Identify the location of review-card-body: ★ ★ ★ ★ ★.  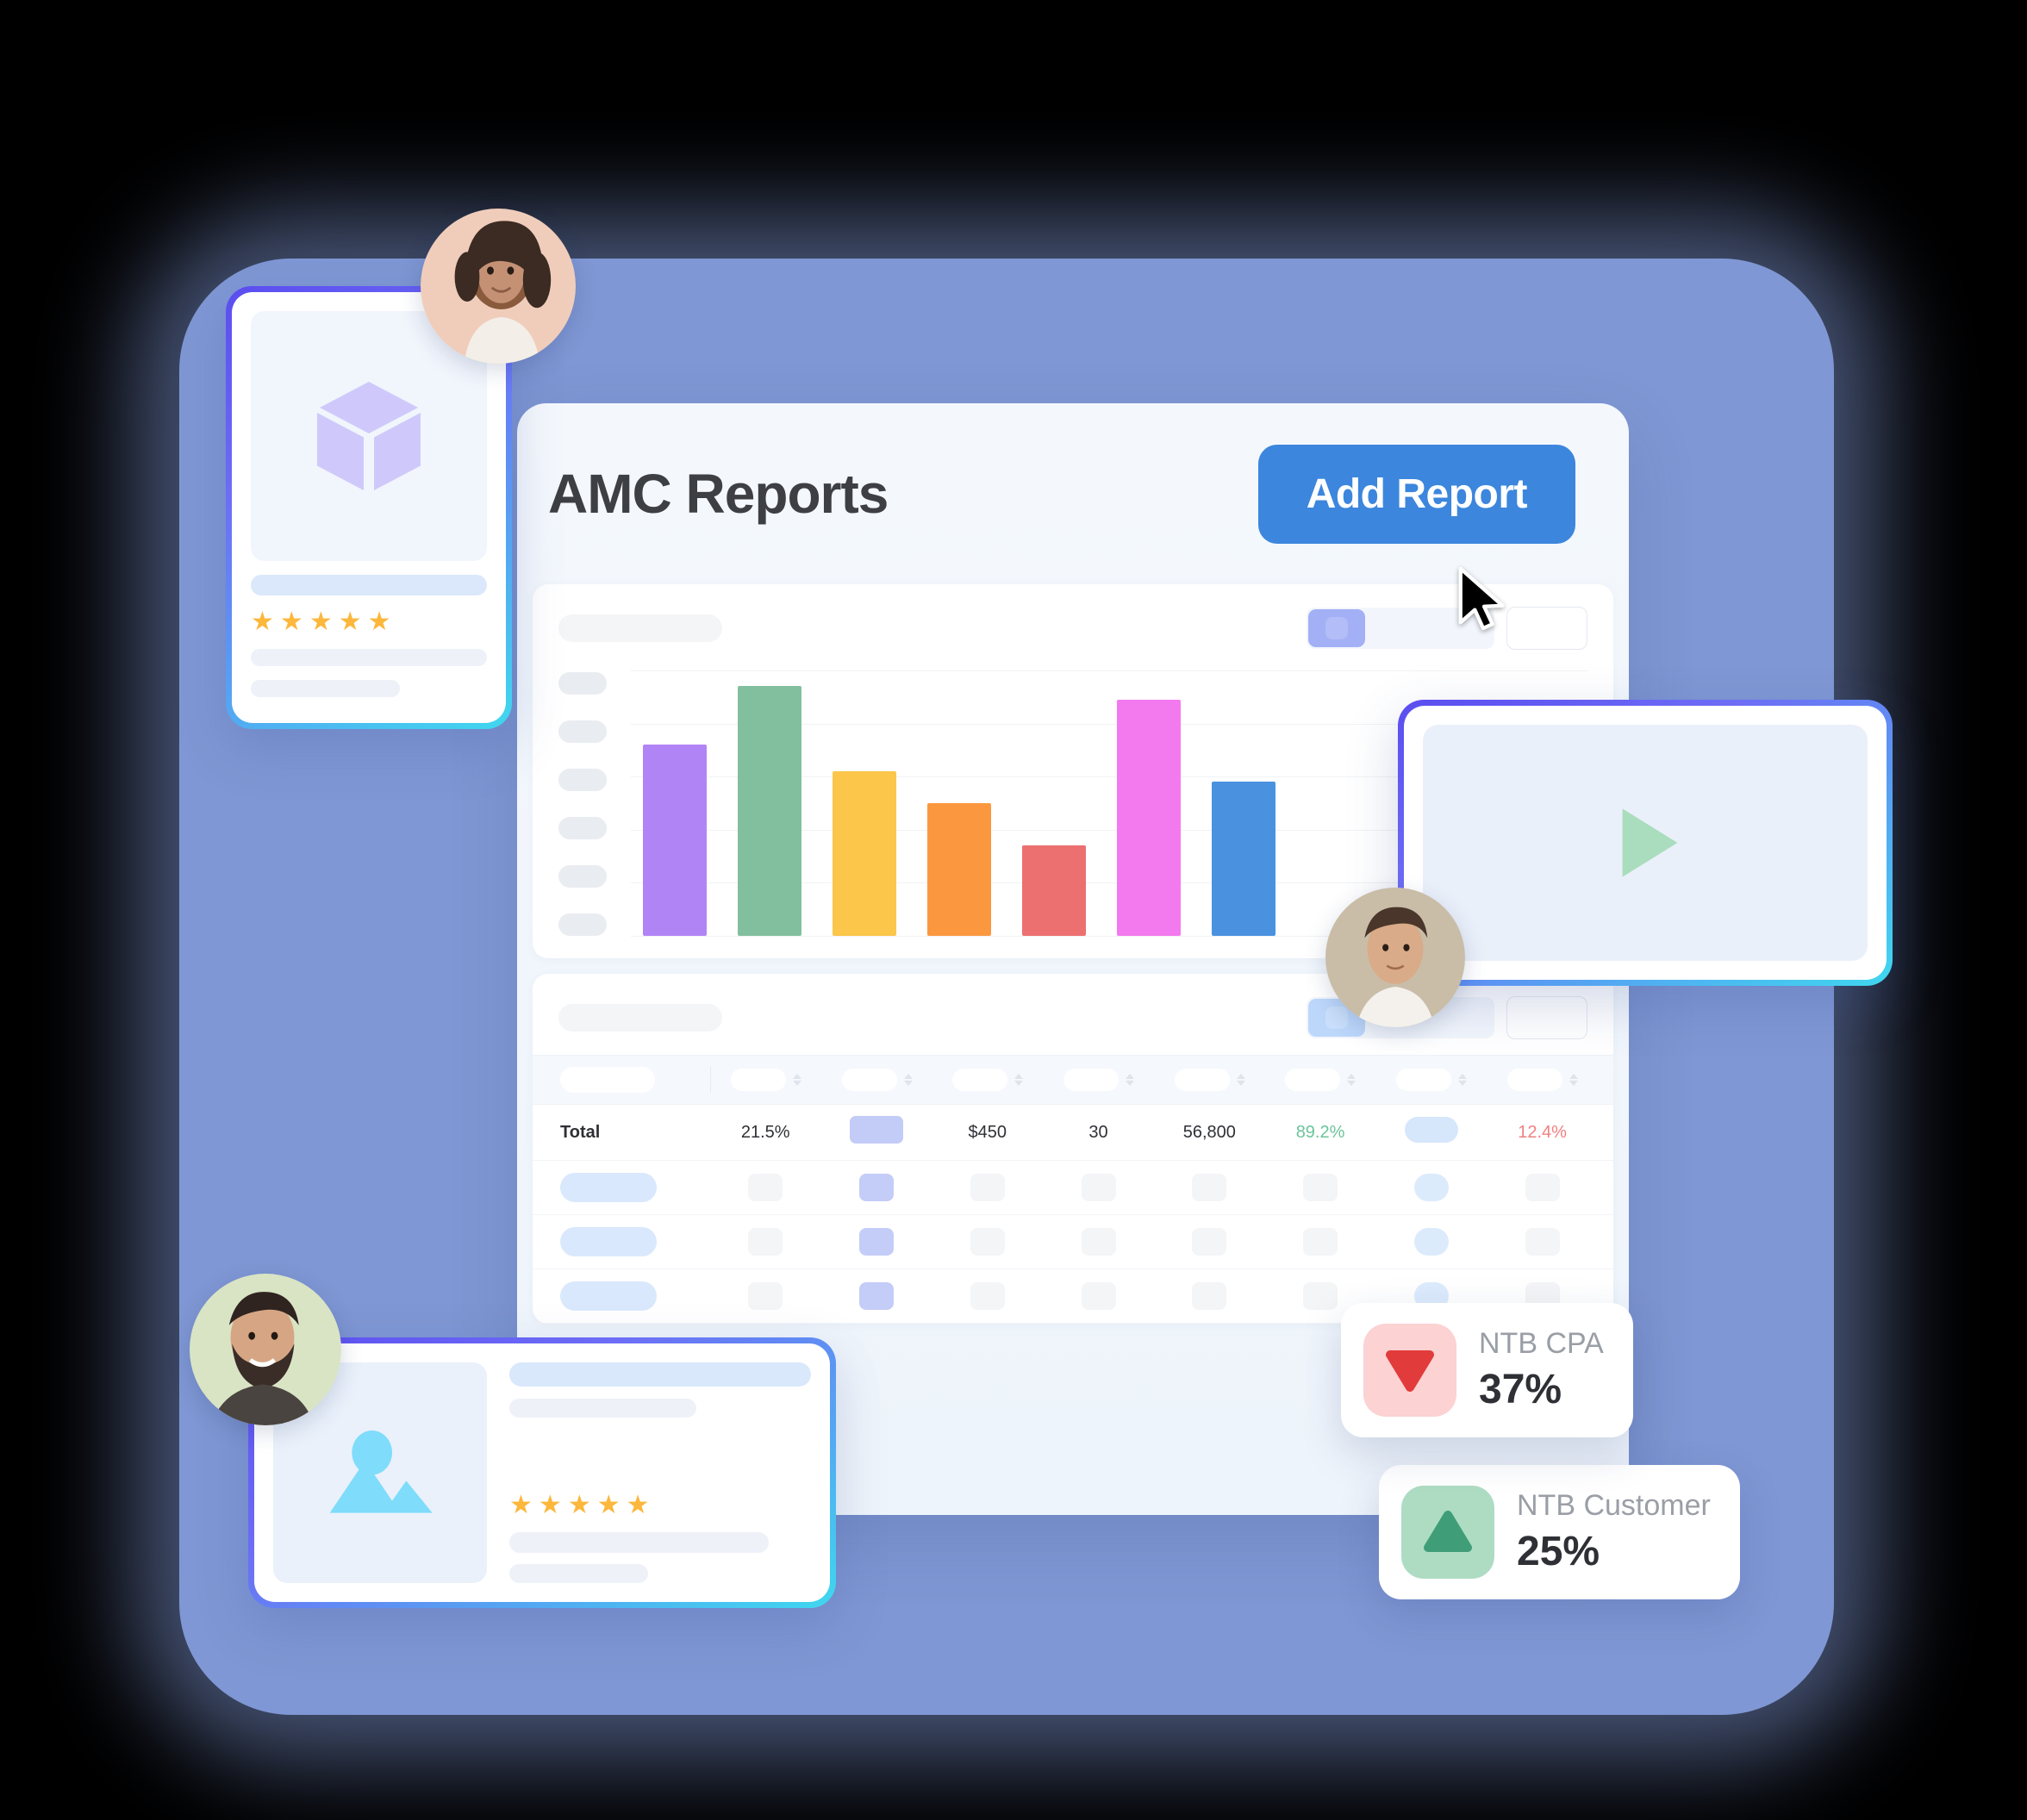
(542, 1472).